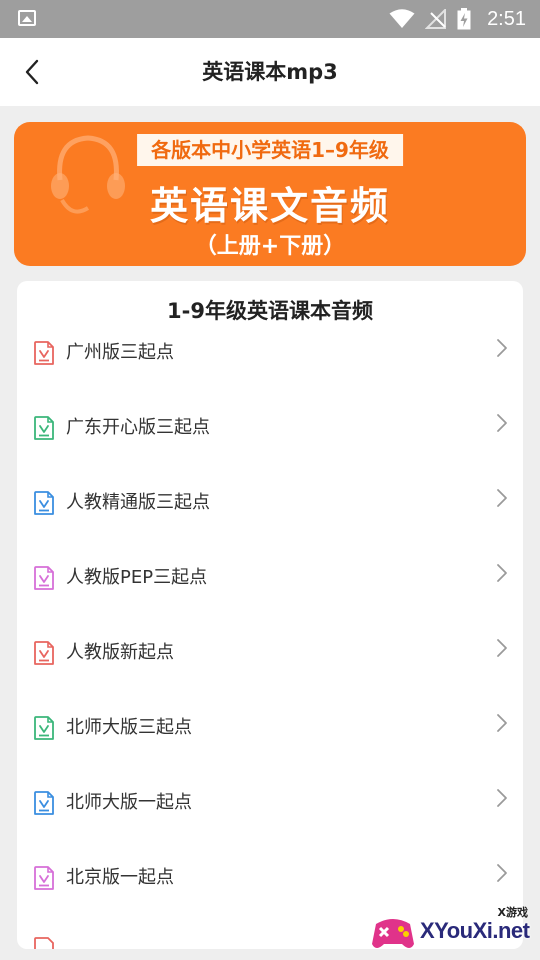 This screenshot has width=540, height=960. What do you see at coordinates (402, 18) in the screenshot?
I see `wifi-icon` at bounding box center [402, 18].